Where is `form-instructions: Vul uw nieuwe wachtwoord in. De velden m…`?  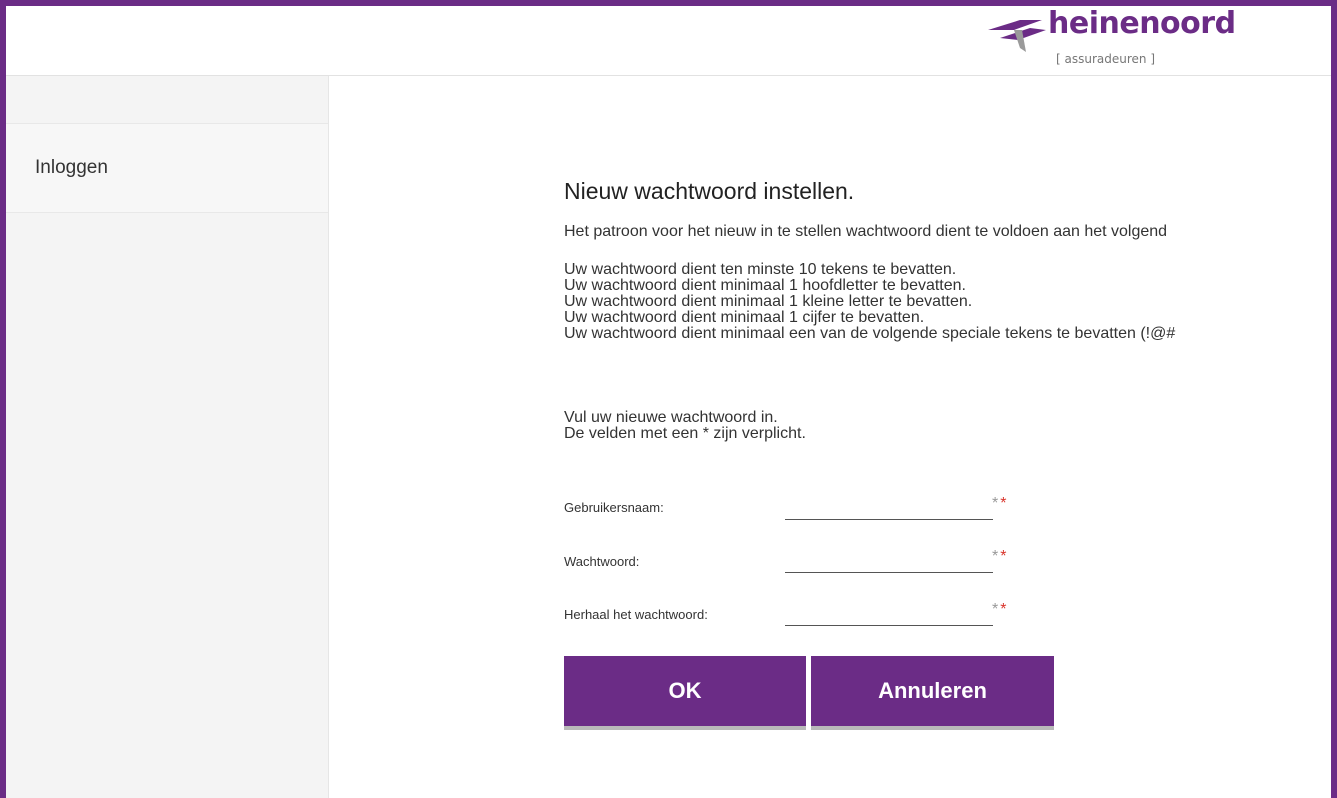
form-instructions: Vul uw nieuwe wachtwoord in. De velden m… is located at coordinates (685, 426).